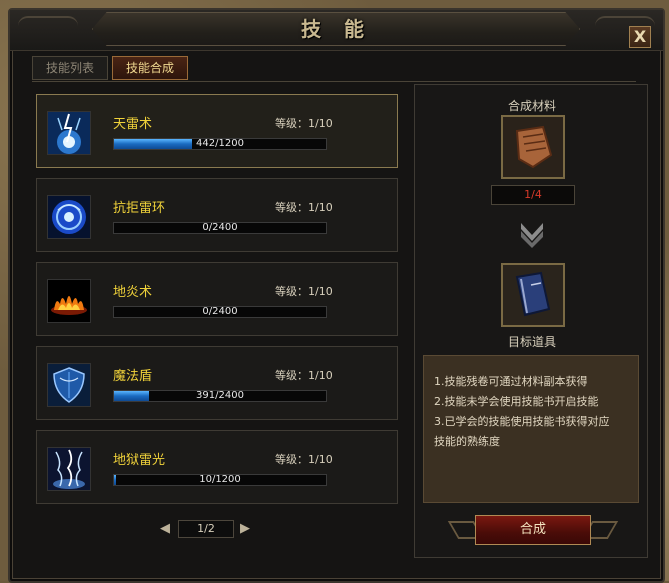 The image size is (669, 583). What do you see at coordinates (467, 441) in the screenshot?
I see `description-line: 技能的熟练度` at bounding box center [467, 441].